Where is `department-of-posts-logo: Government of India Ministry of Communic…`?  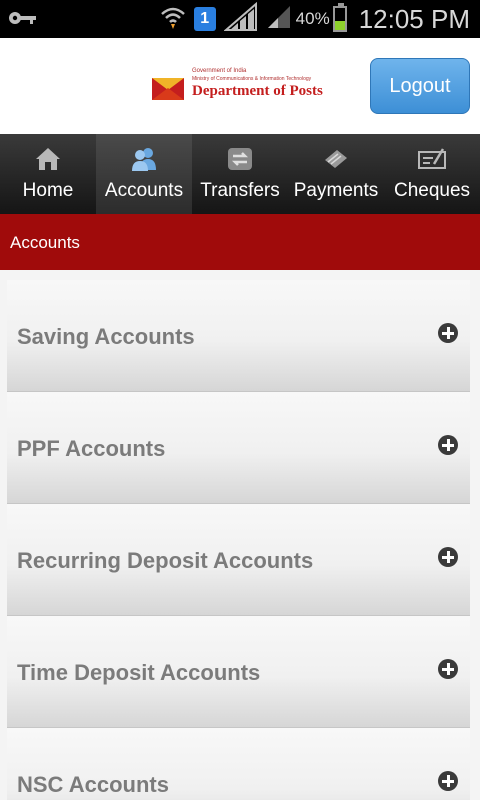 department-of-posts-logo: Government of India Ministry of Communic… is located at coordinates (242, 86).